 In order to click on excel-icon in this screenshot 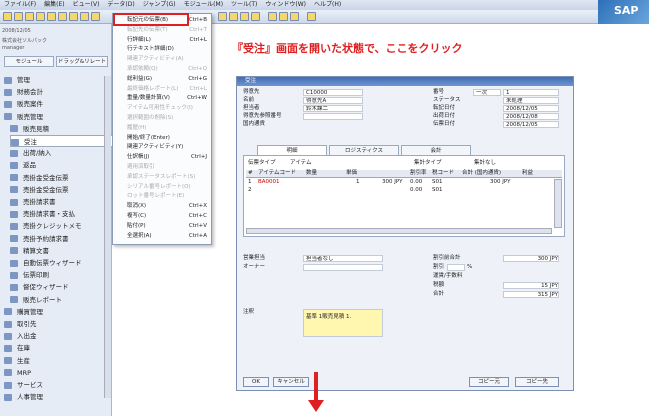, I will do `click(73, 16)`.